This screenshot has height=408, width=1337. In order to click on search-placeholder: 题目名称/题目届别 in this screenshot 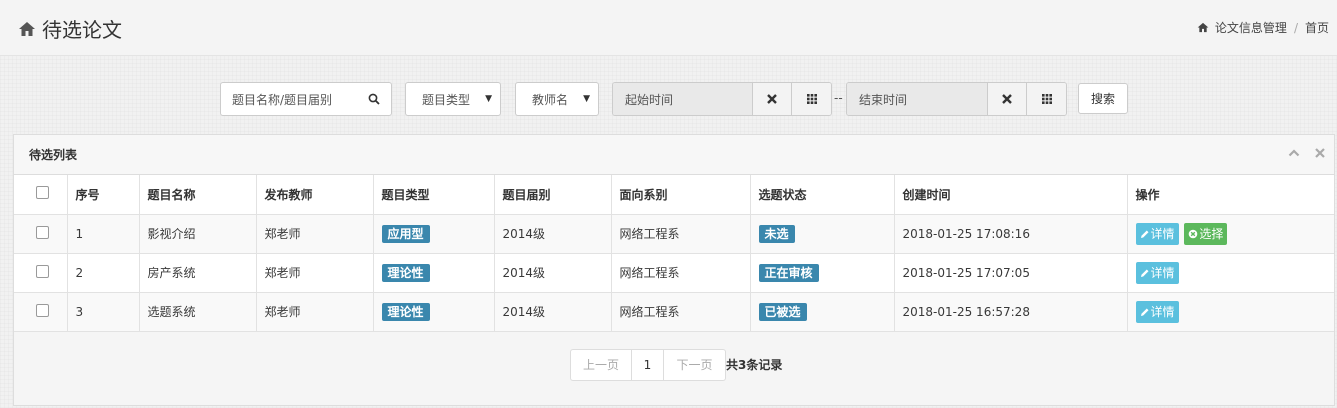, I will do `click(282, 99)`.